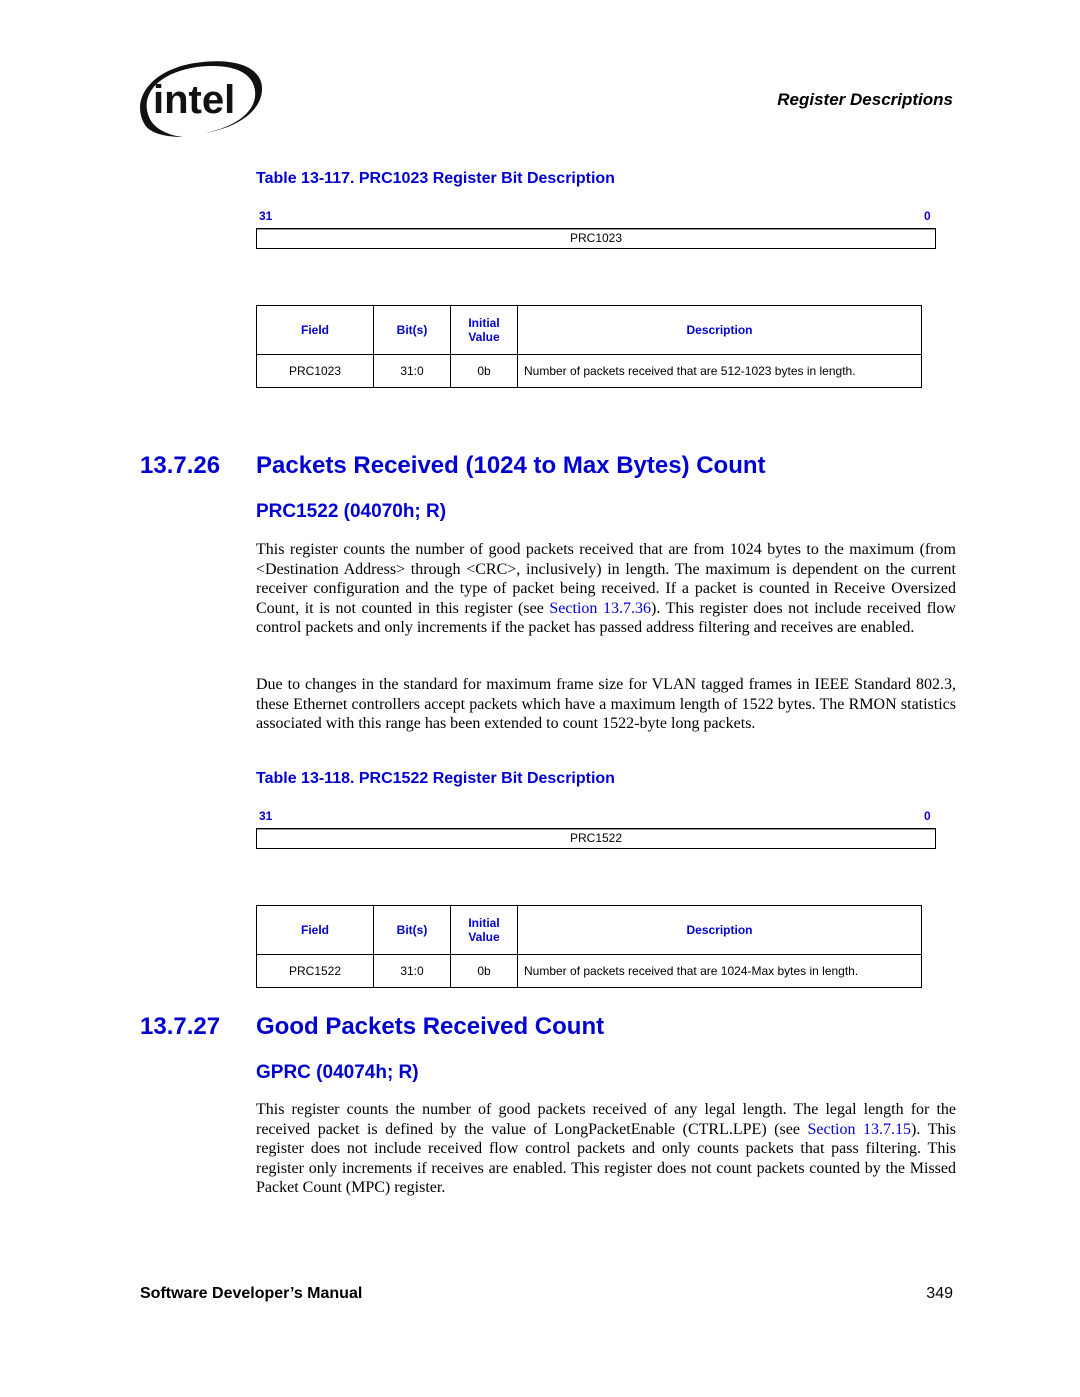 The height and width of the screenshot is (1397, 1080). Describe the element at coordinates (337, 1072) in the screenshot. I see `register-heading-gprc: GPRC (04074h; R)` at that location.